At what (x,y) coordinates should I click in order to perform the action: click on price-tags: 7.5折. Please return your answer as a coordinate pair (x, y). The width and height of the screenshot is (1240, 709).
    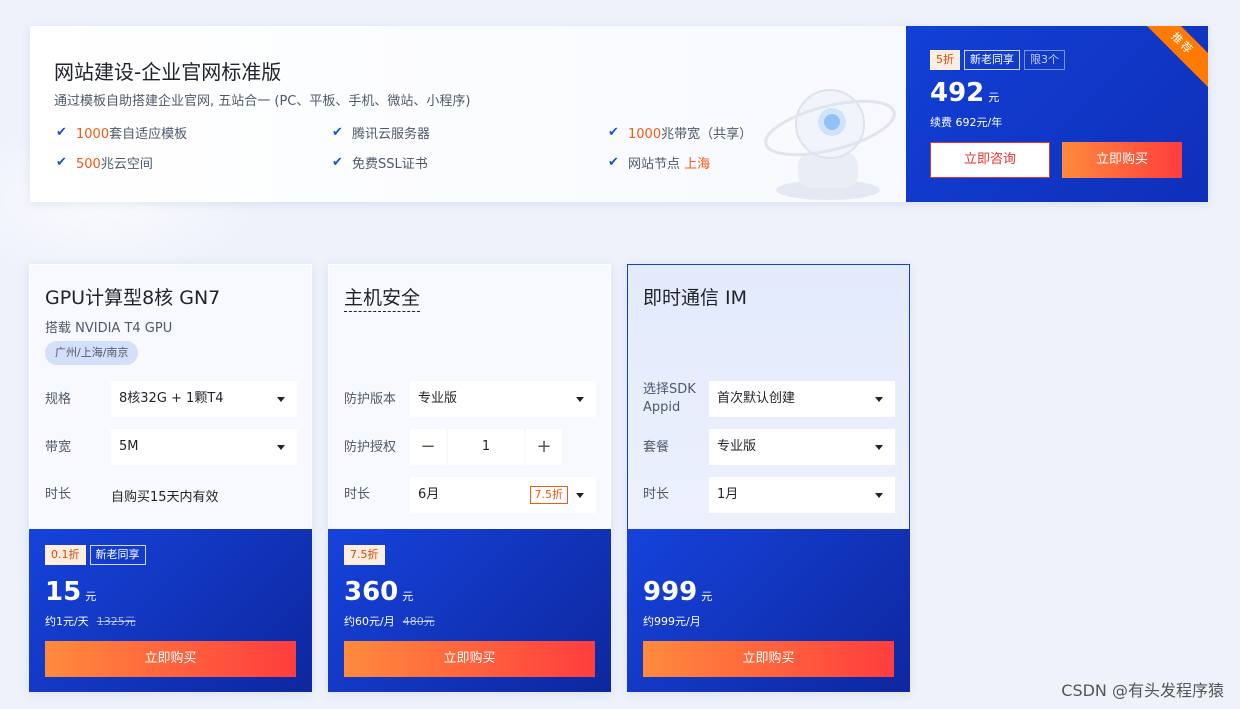
    Looking at the image, I should click on (364, 555).